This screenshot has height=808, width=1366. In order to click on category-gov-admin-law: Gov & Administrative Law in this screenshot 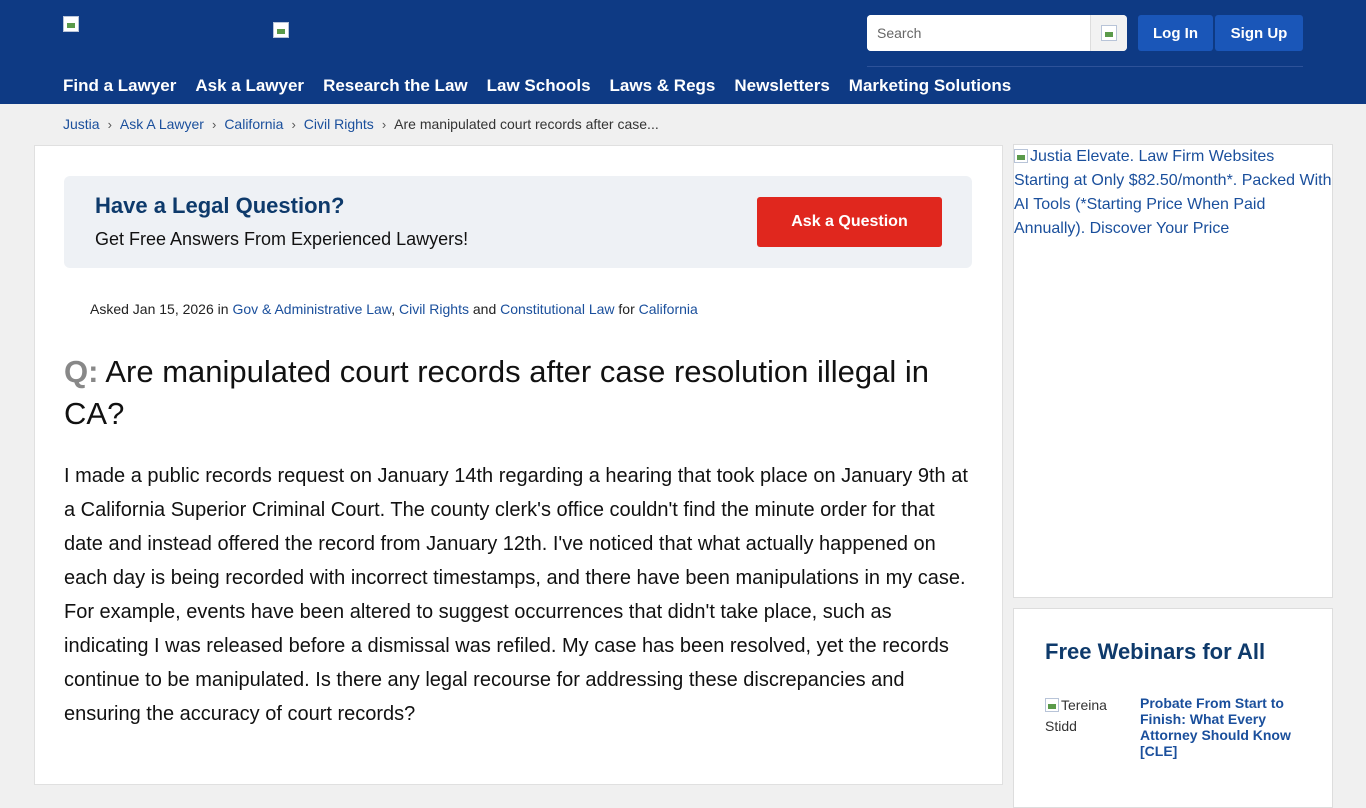, I will do `click(311, 309)`.